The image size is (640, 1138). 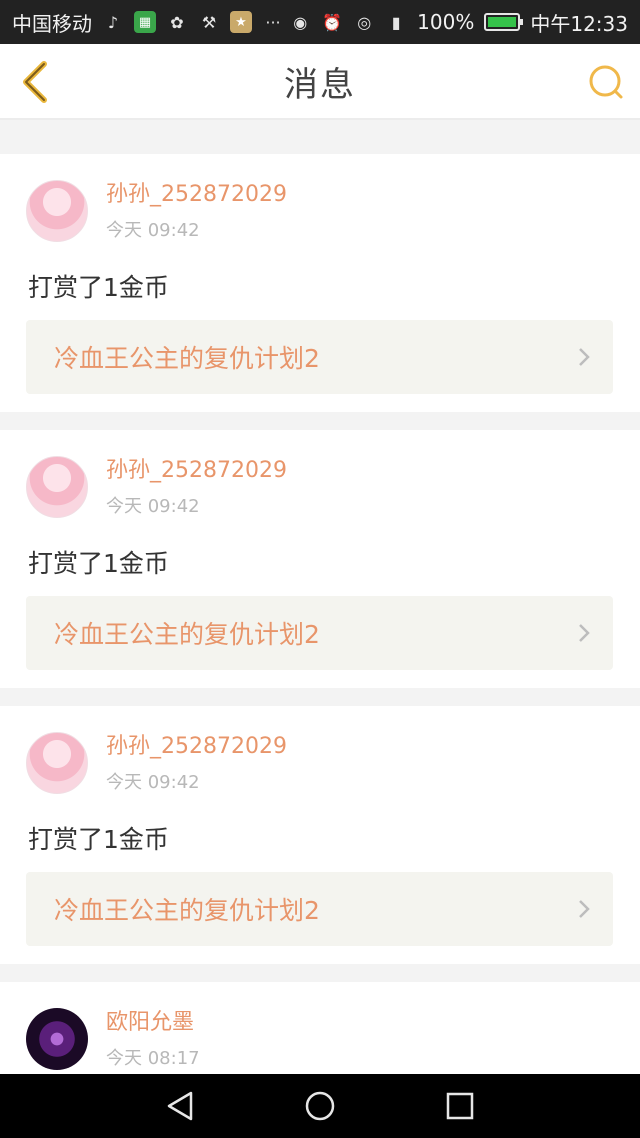 I want to click on home-circle-icon, so click(x=320, y=1106).